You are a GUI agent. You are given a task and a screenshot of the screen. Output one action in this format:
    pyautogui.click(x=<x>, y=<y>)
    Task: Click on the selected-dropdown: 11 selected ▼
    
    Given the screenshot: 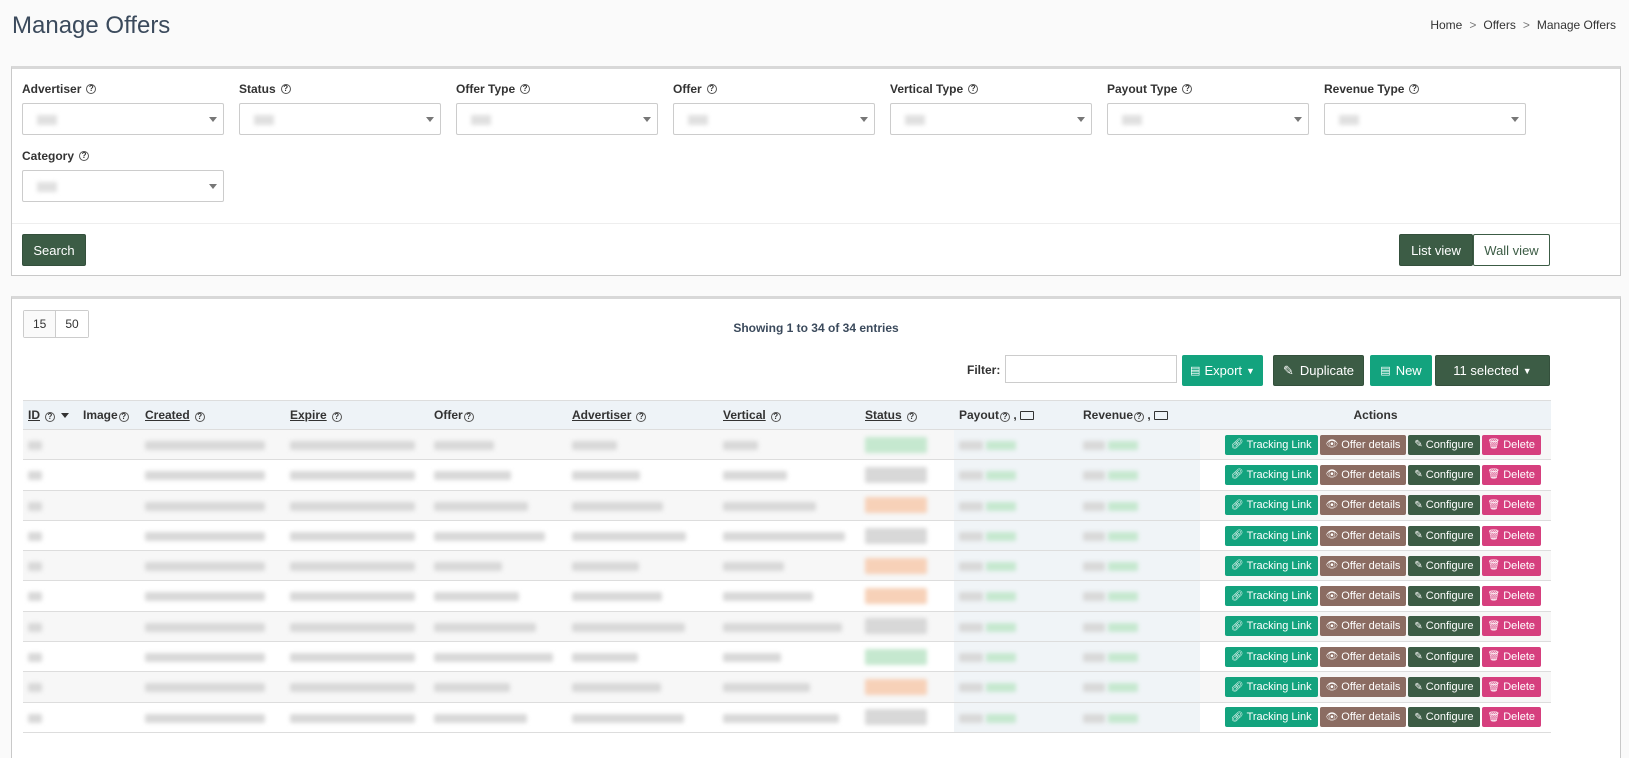 What is the action you would take?
    pyautogui.click(x=1492, y=370)
    